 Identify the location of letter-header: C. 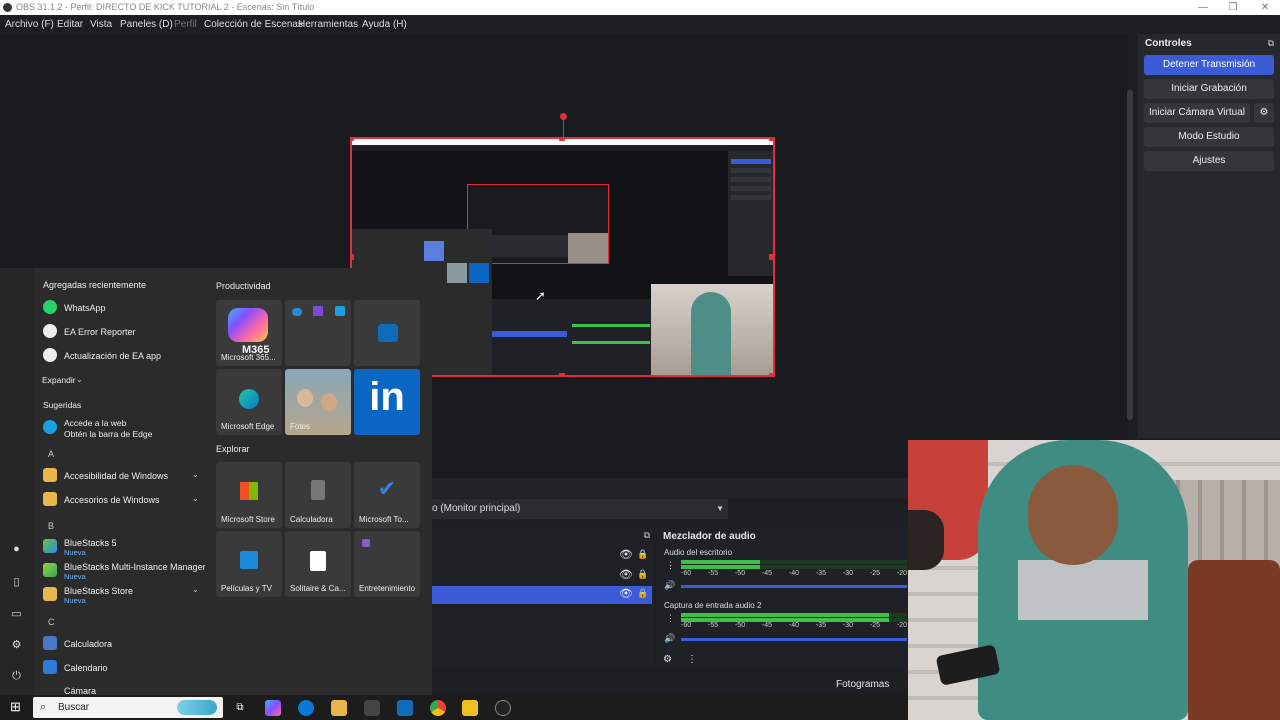
(51, 622).